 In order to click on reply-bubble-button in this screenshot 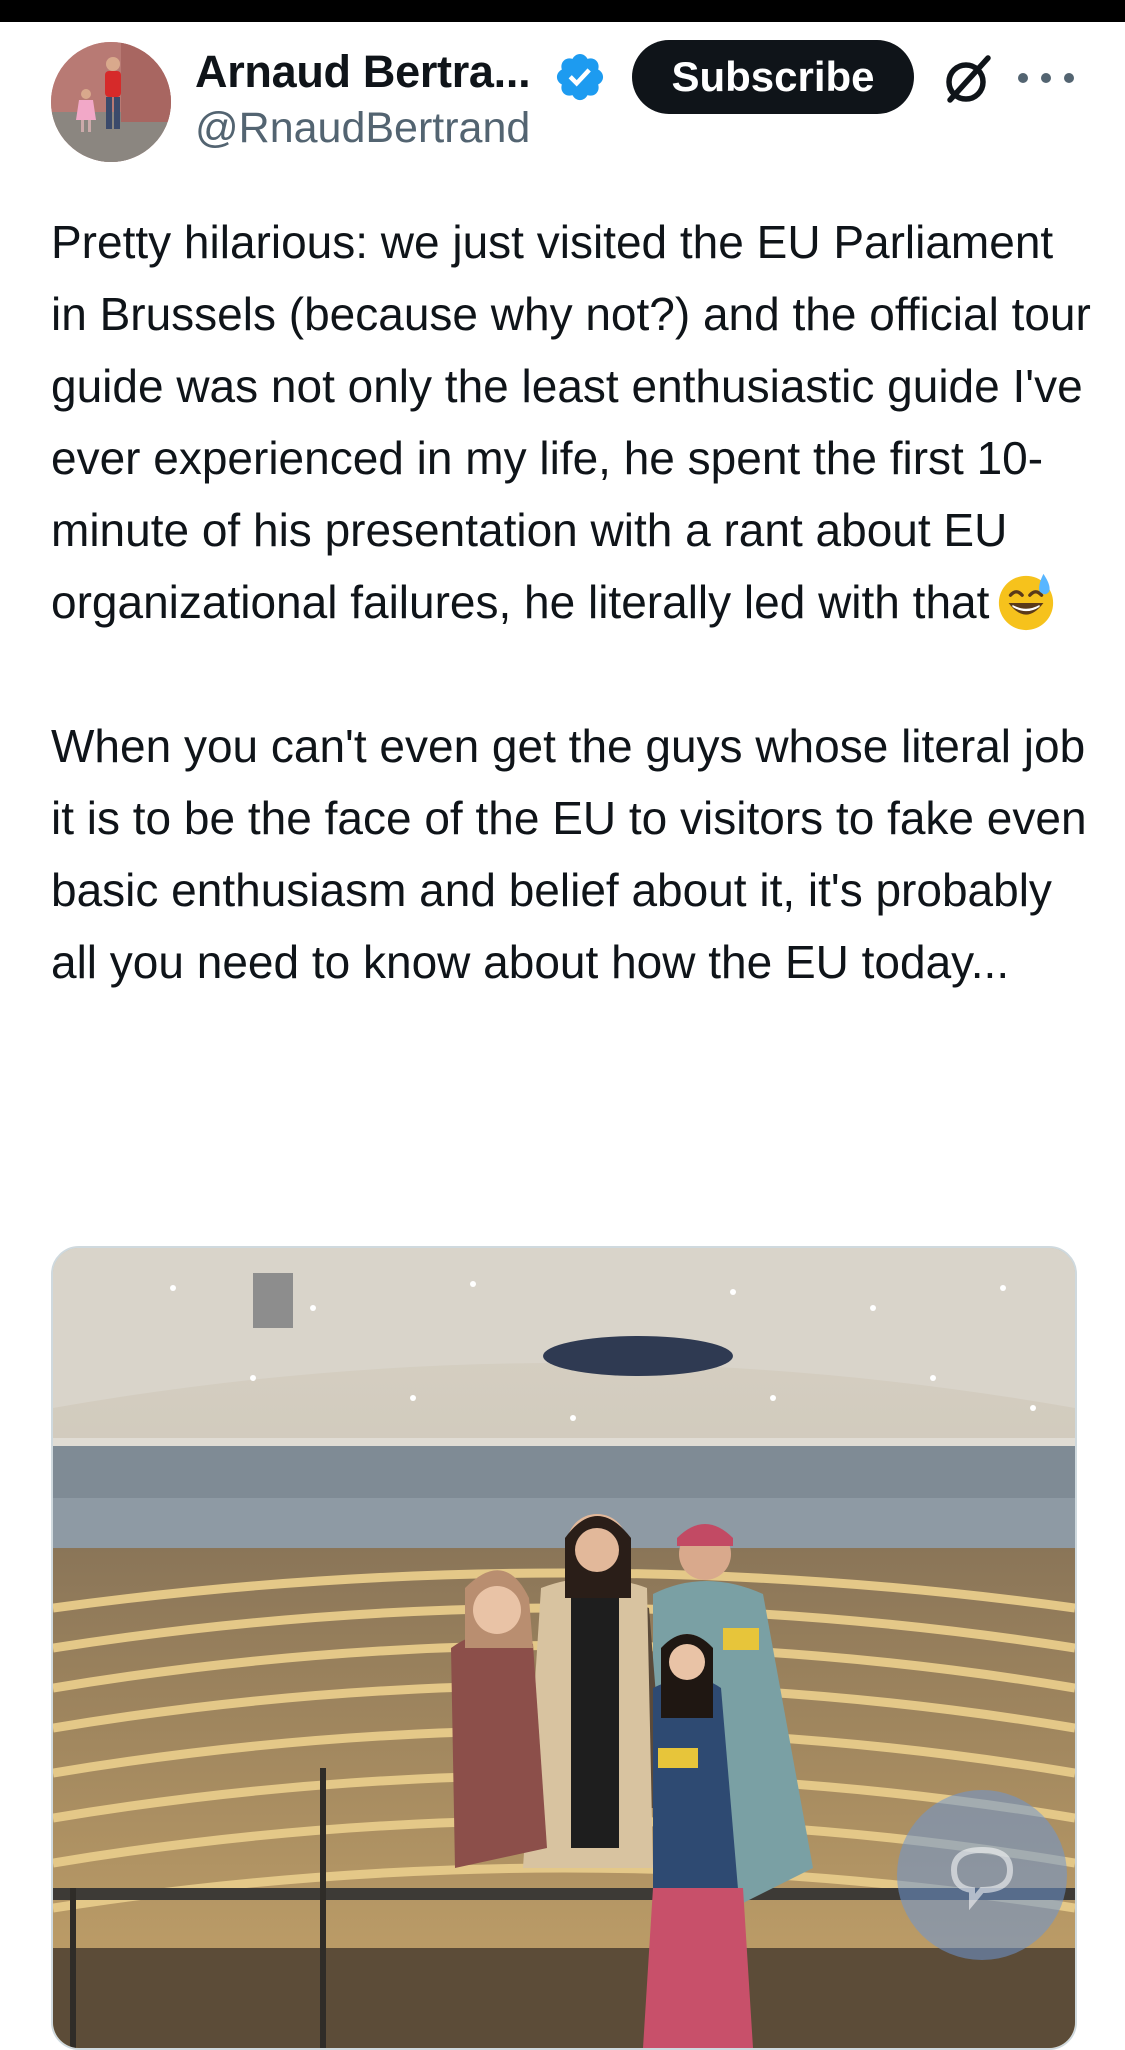, I will do `click(982, 1875)`.